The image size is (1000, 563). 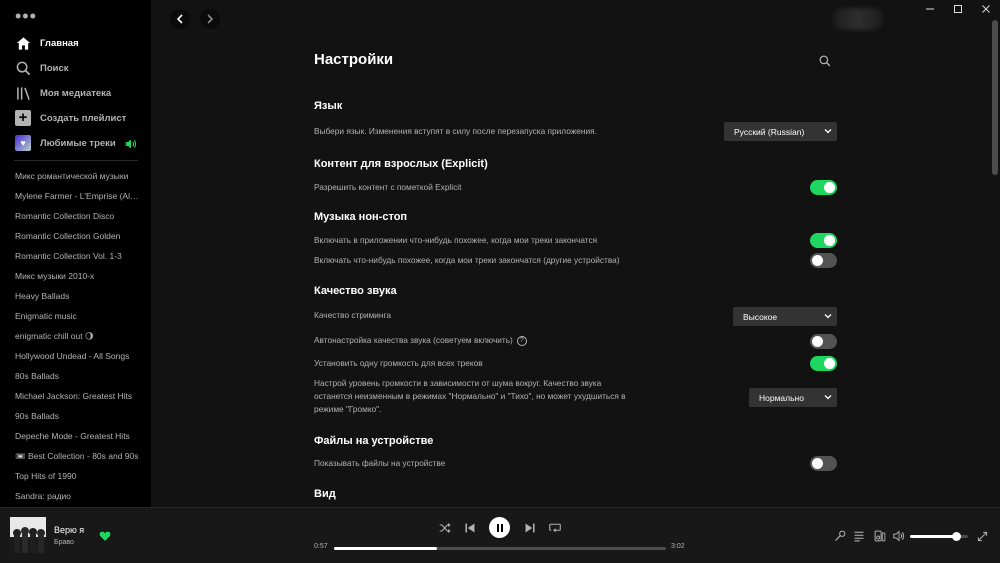 I want to click on volume-button, so click(x=899, y=536).